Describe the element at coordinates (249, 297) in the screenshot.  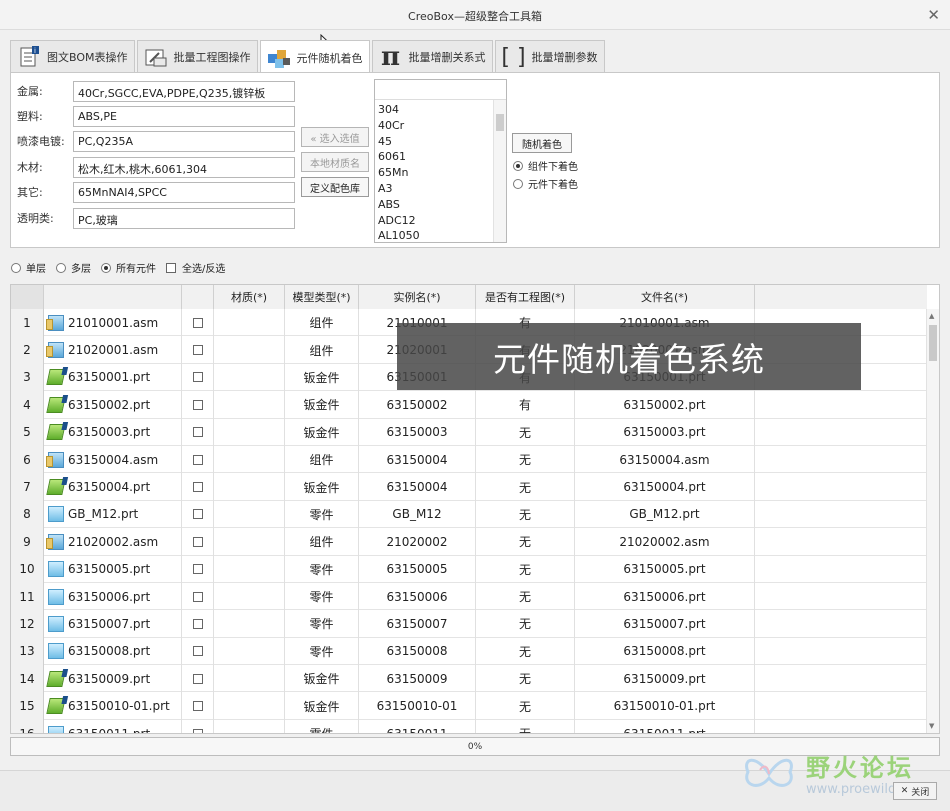
I see `header-material: 材质(*)` at that location.